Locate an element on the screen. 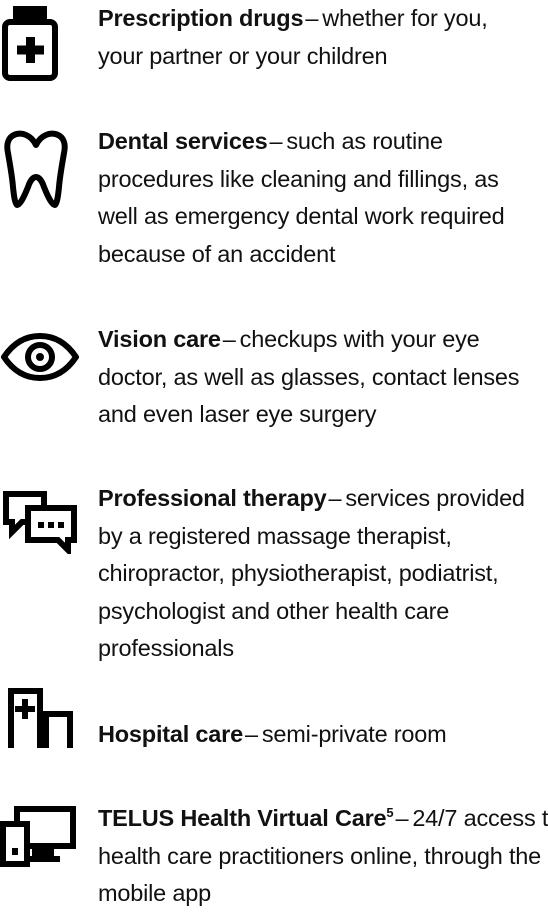 This screenshot has width=548, height=913. prescription-bottle-icon is located at coordinates (30, 42).